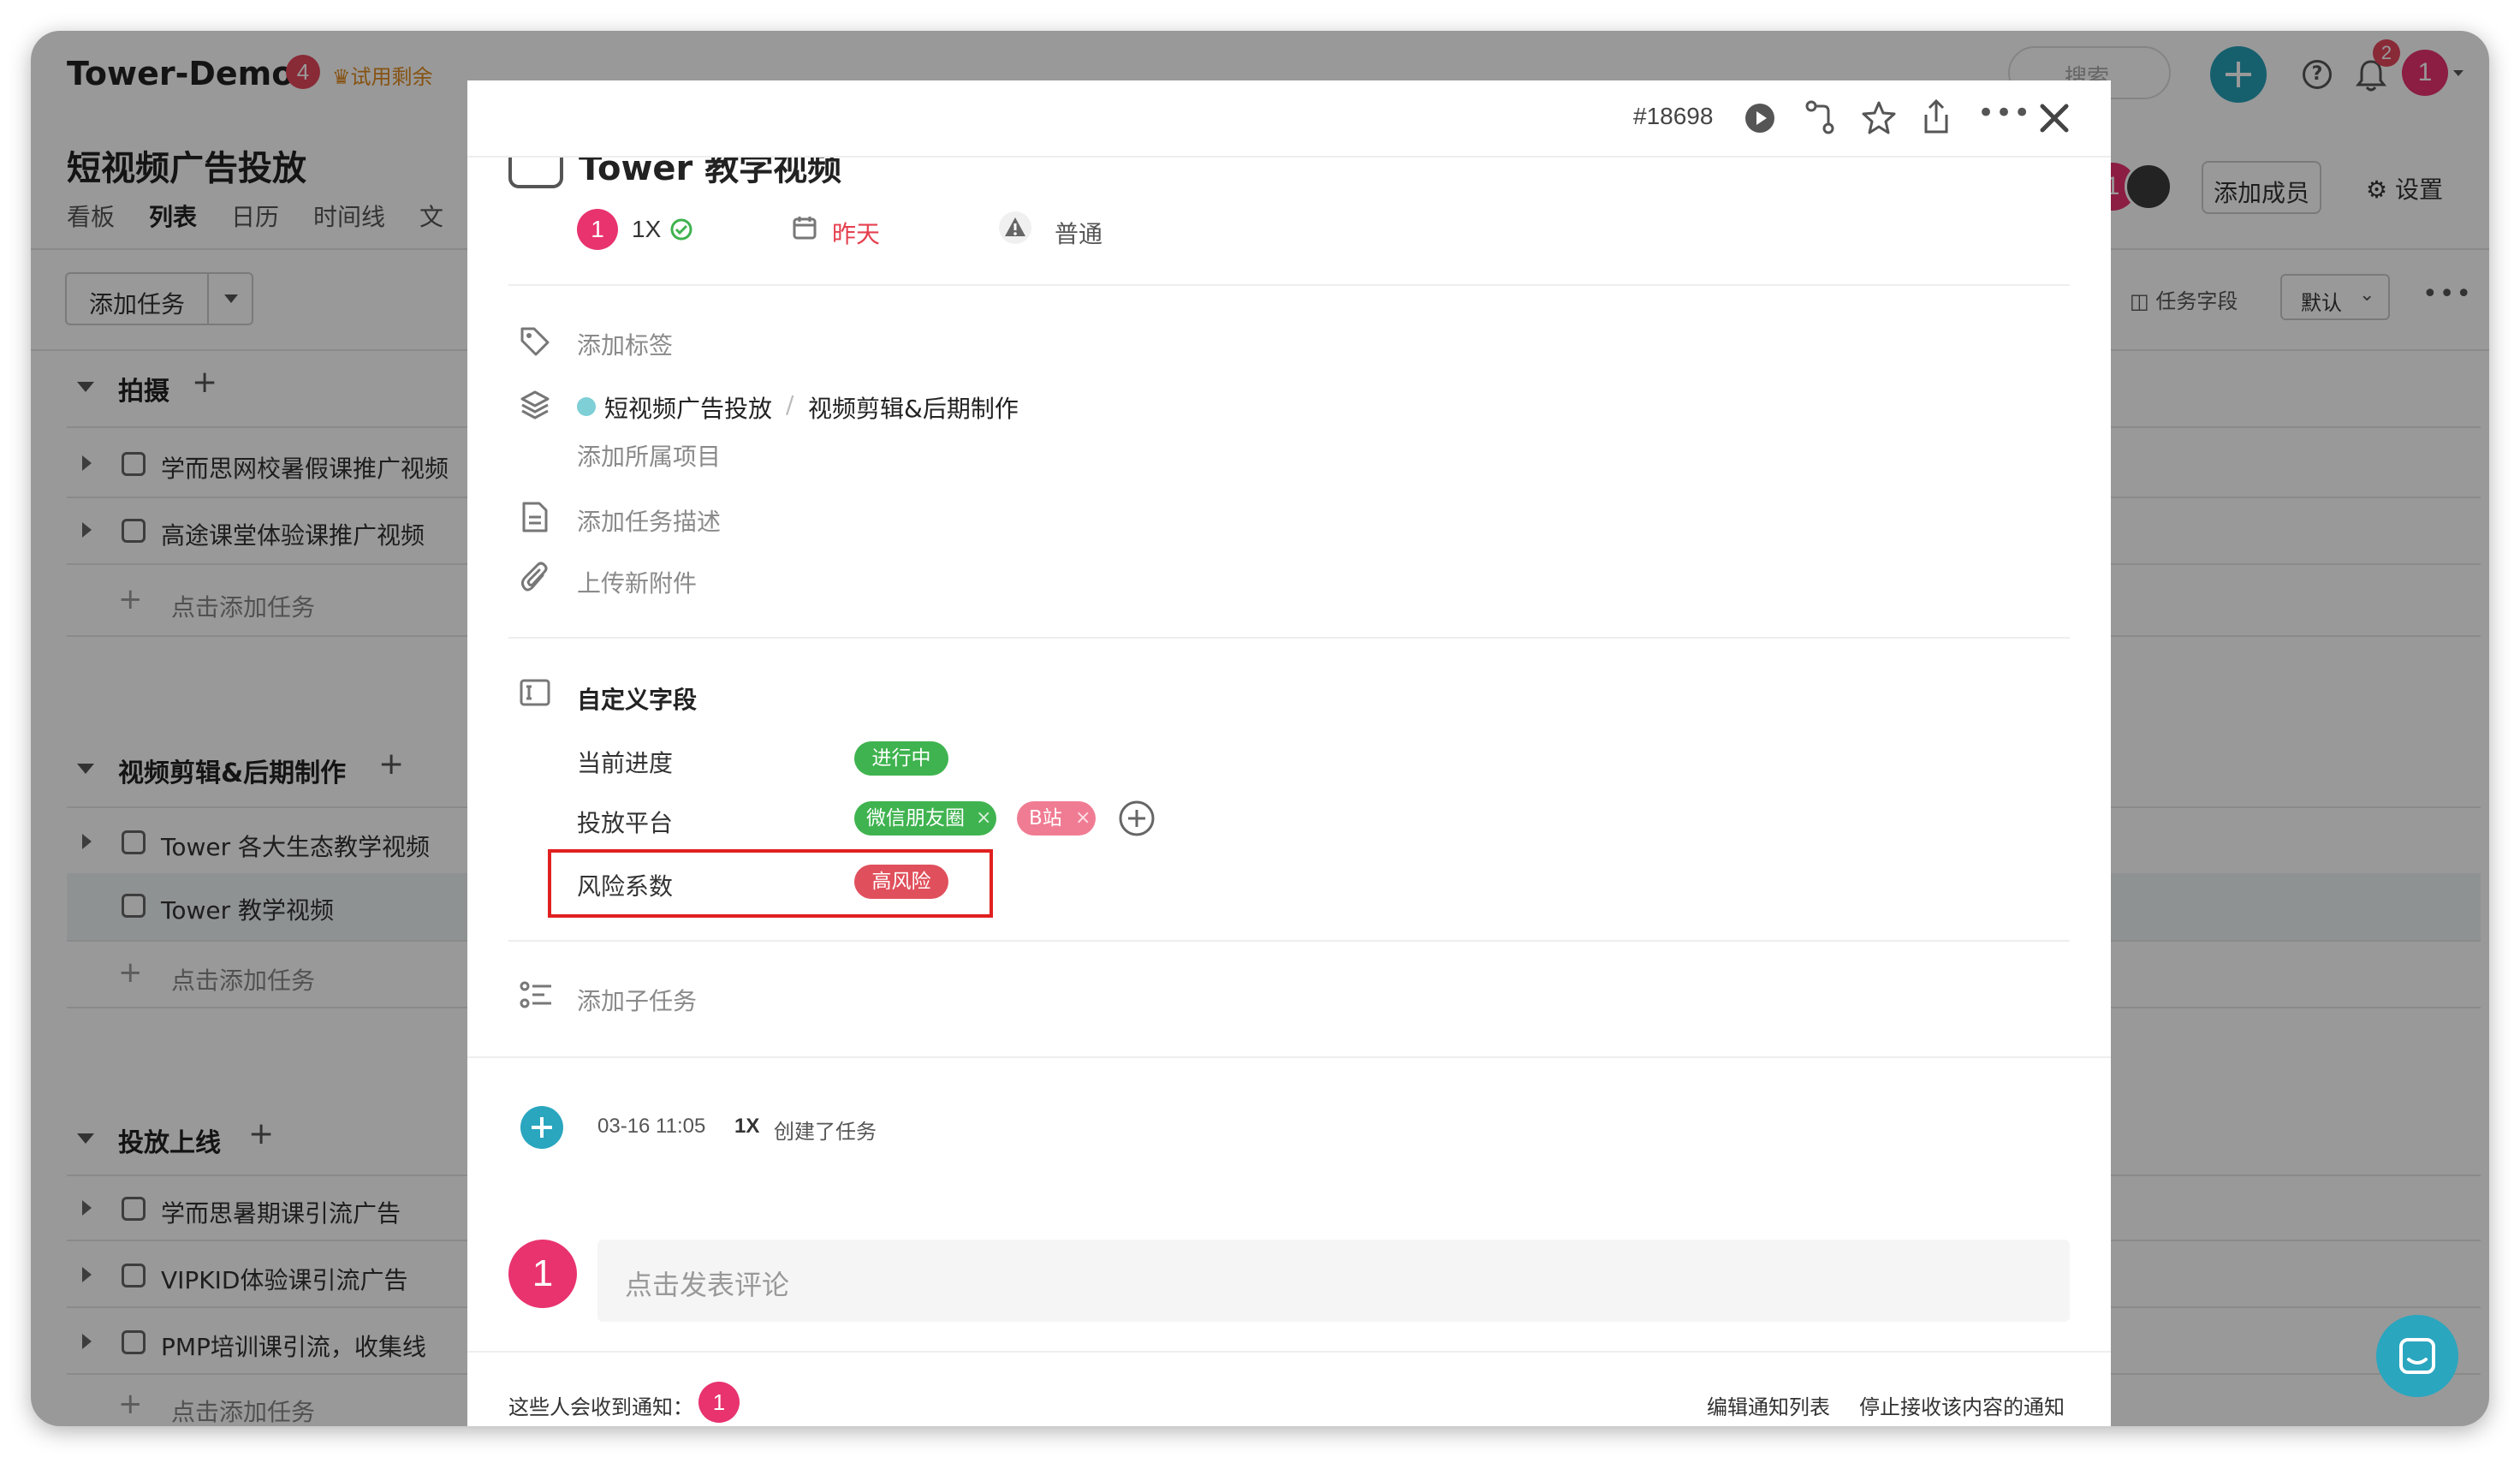 This screenshot has height=1457, width=2520. What do you see at coordinates (901, 758) in the screenshot?
I see `progress-status-tag: 进行中` at bounding box center [901, 758].